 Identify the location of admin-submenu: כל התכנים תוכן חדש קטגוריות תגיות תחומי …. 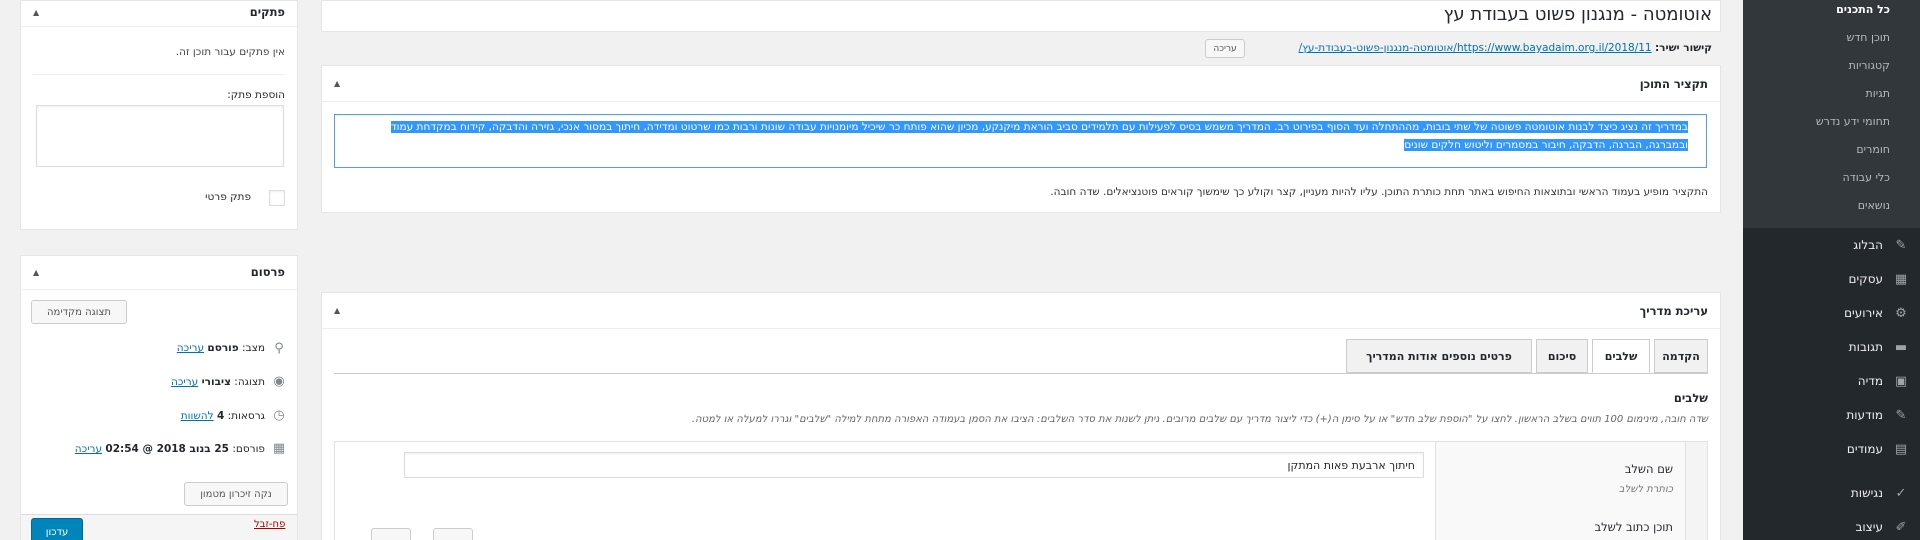
(1831, 114).